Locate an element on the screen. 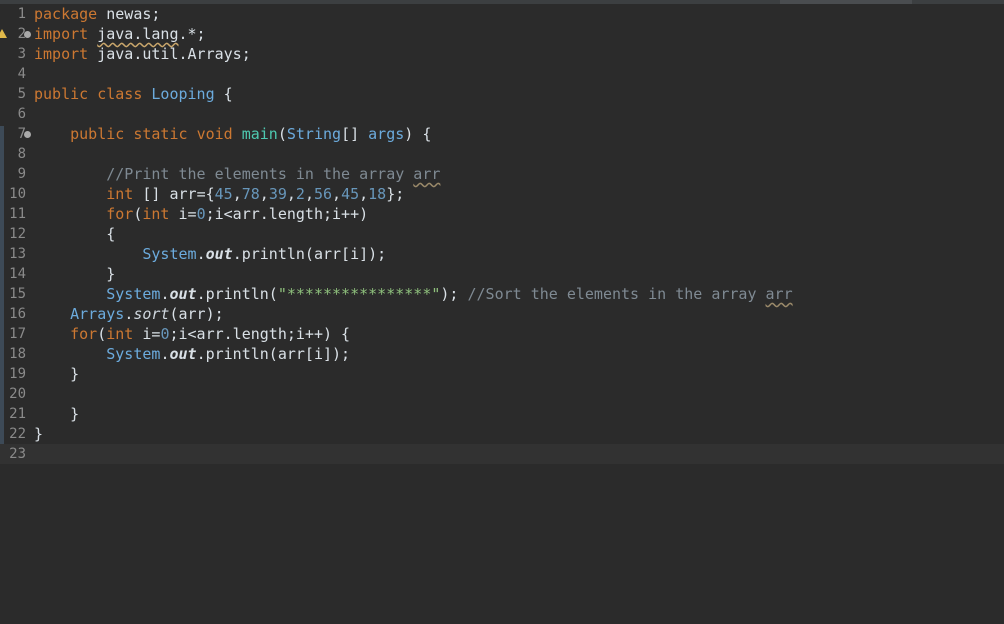  code-text: public class Looping { is located at coordinates (133, 94).